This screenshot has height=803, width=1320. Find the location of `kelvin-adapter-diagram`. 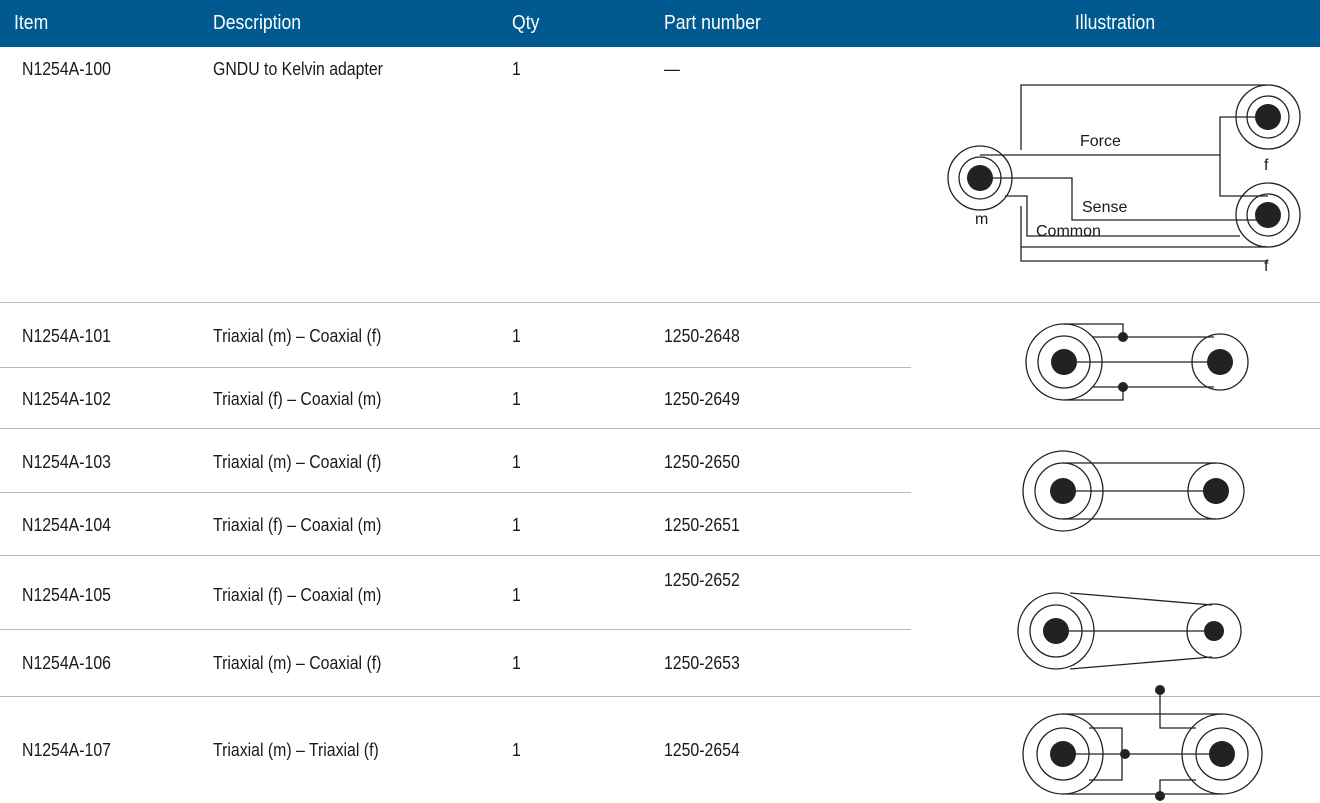

kelvin-adapter-diagram is located at coordinates (1124, 173).